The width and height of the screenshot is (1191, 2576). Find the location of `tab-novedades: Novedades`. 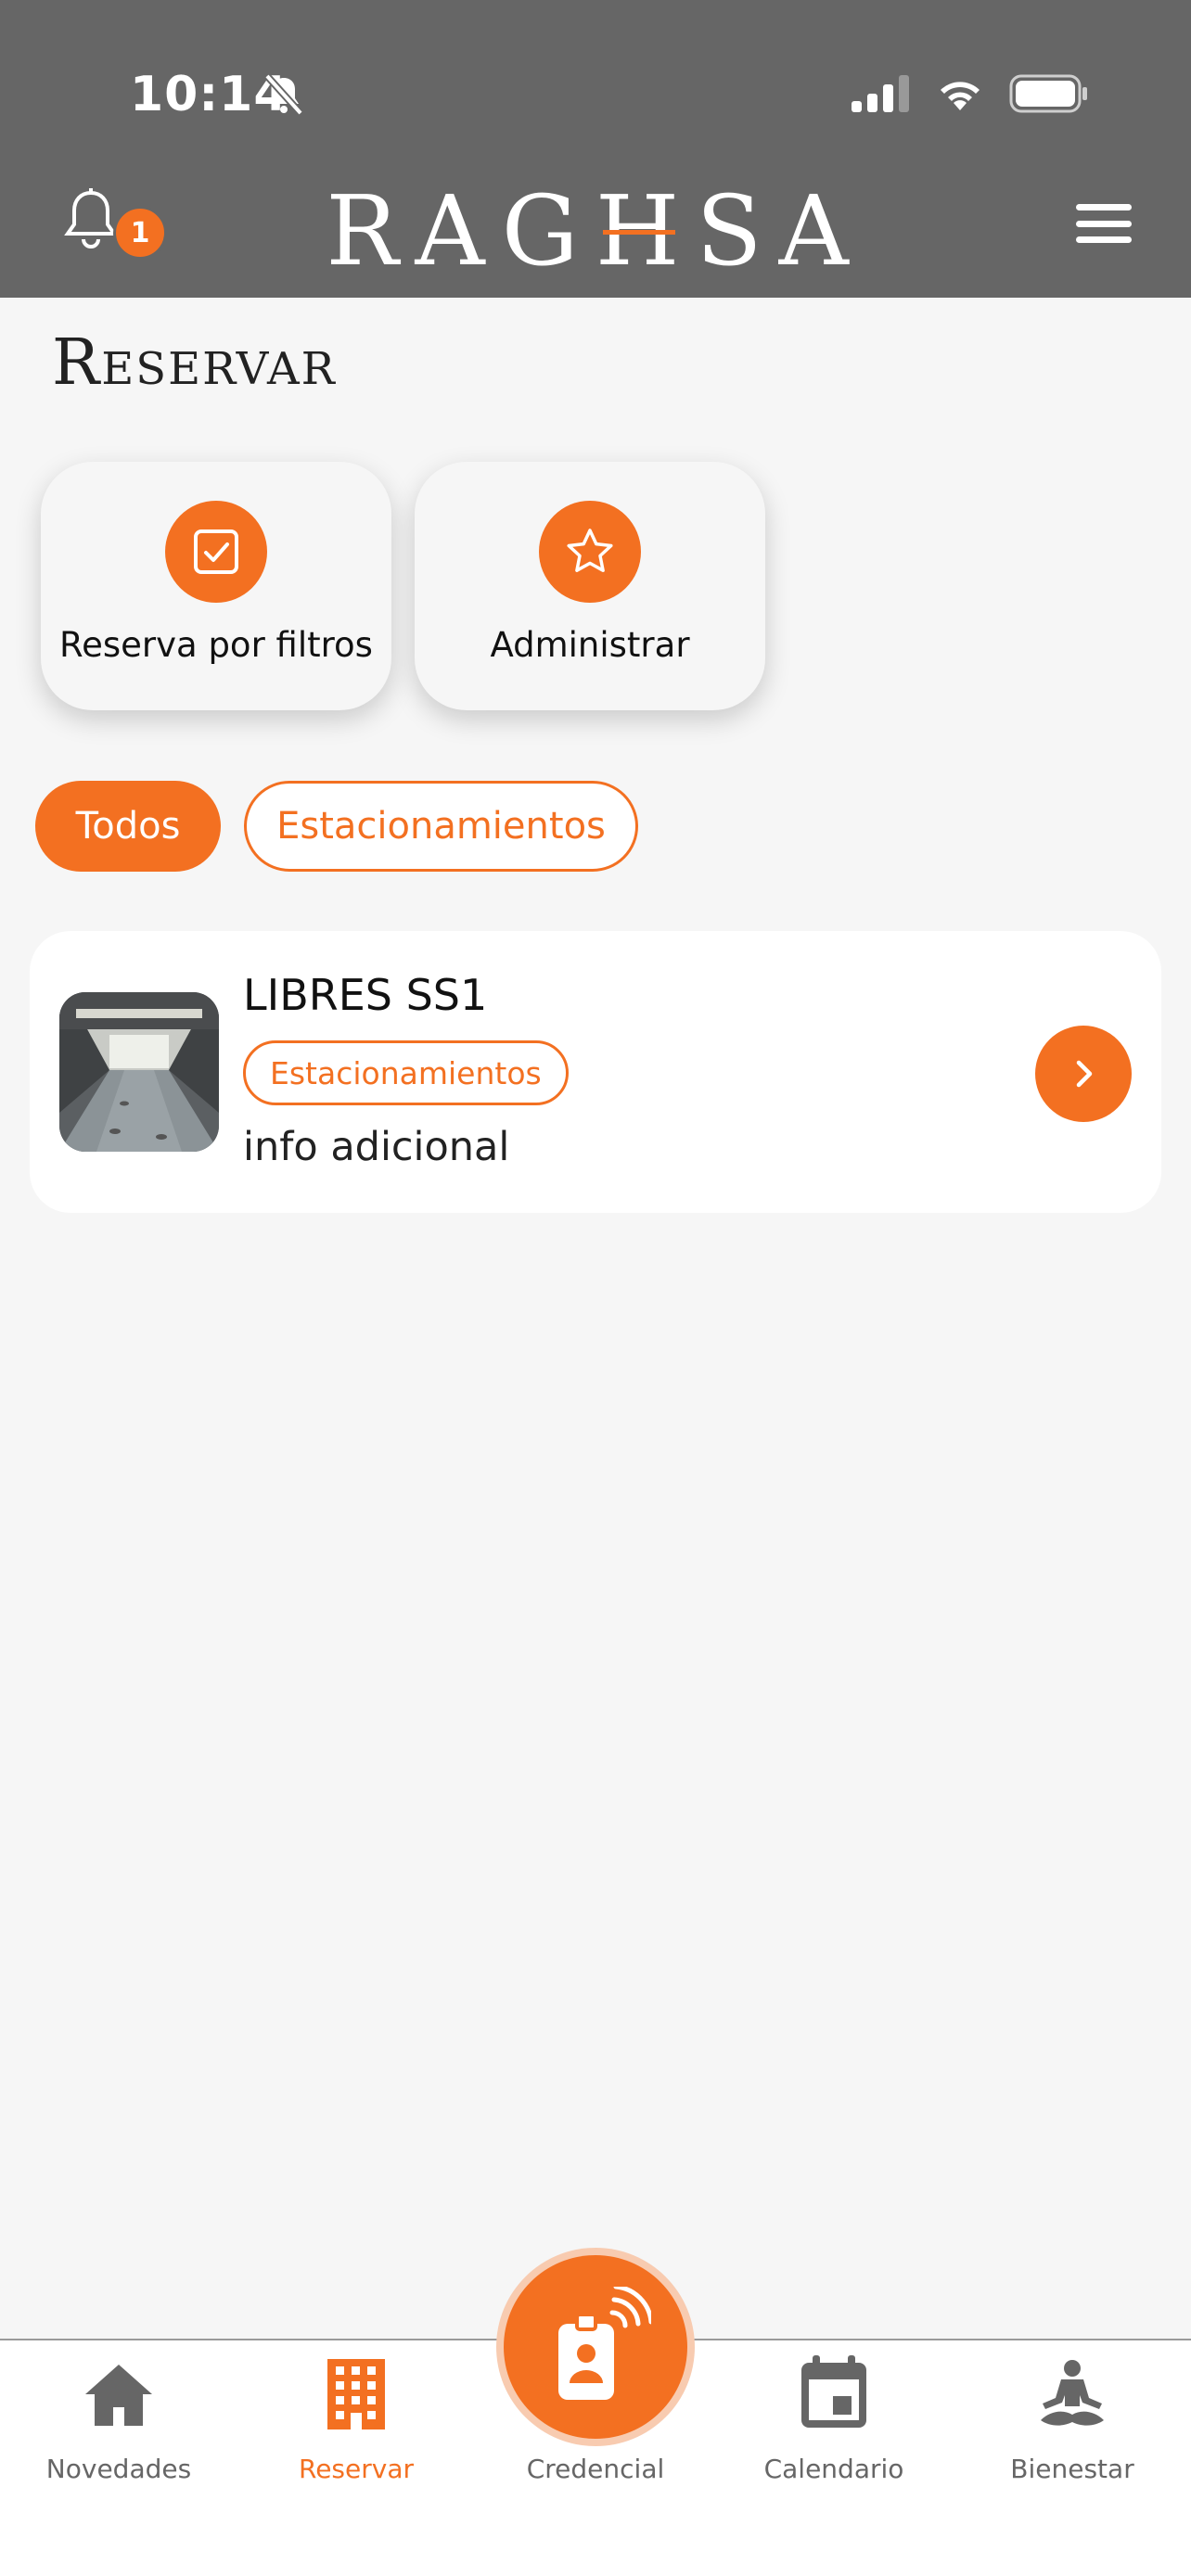

tab-novedades: Novedades is located at coordinates (119, 2419).